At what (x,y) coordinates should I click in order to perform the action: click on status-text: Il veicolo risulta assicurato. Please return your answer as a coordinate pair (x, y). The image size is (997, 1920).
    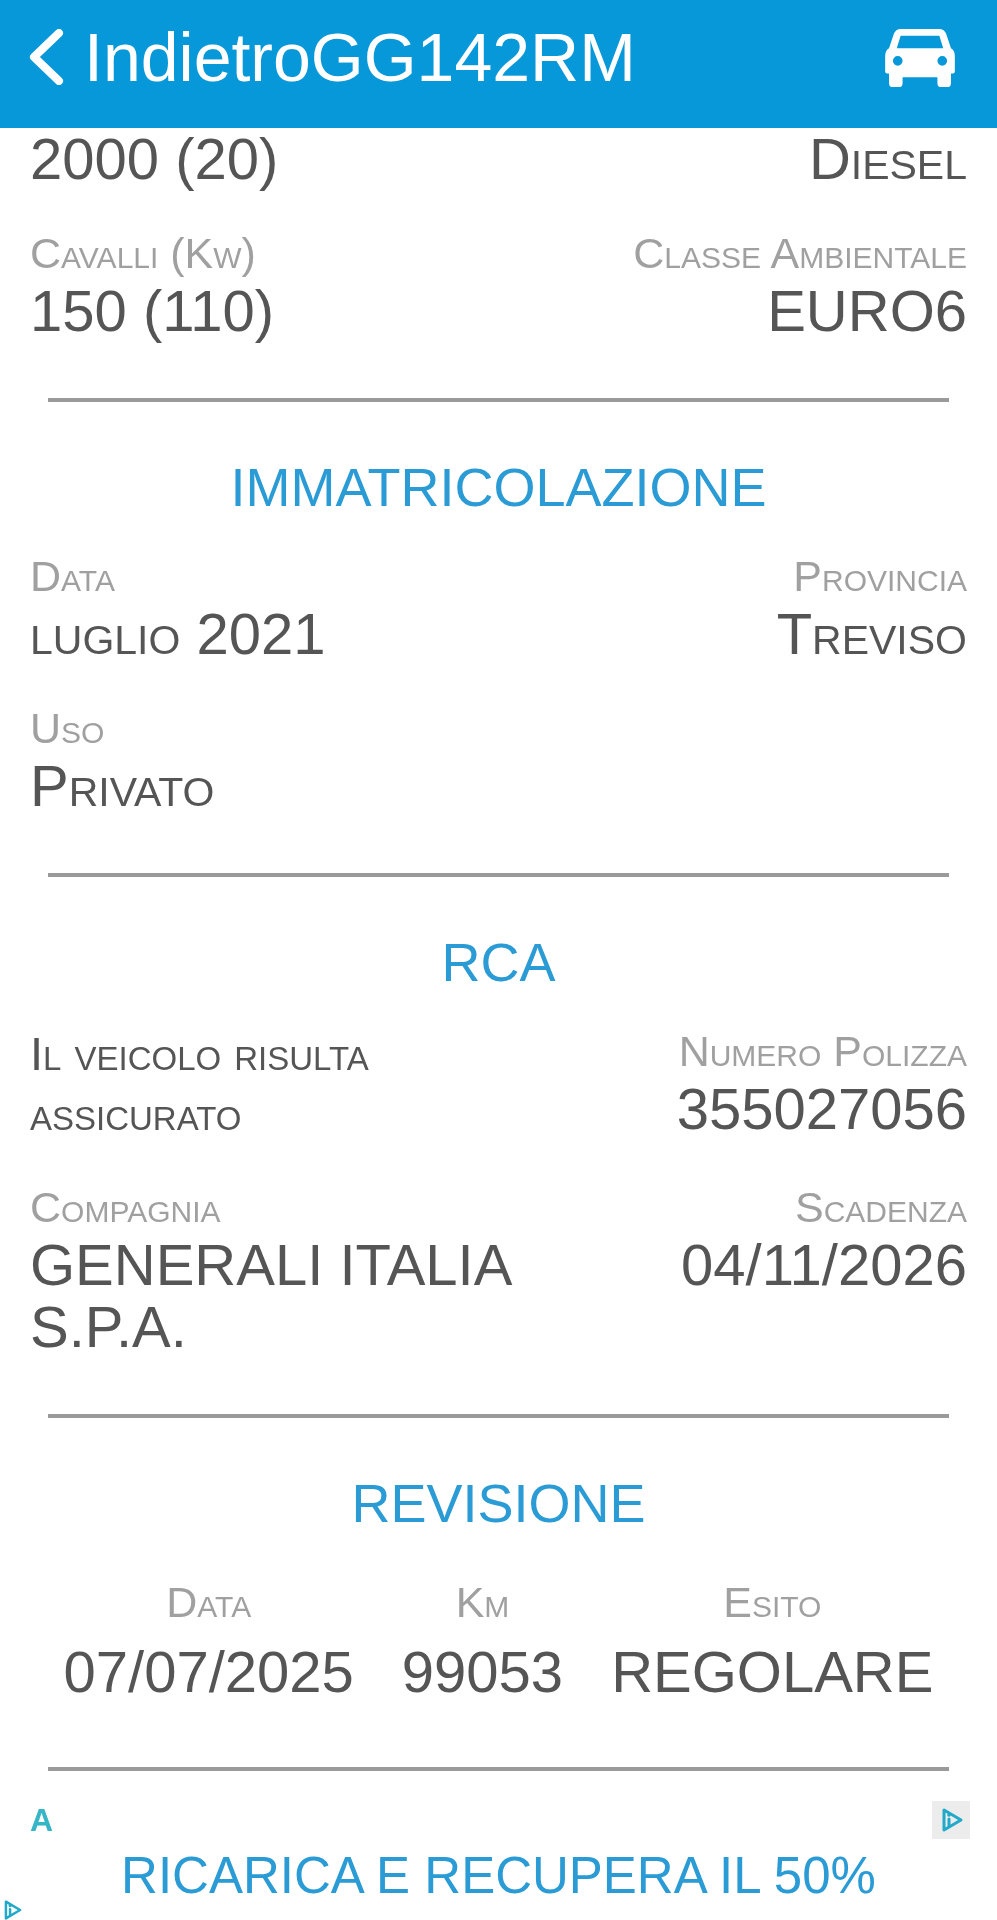
    Looking at the image, I should click on (200, 1084).